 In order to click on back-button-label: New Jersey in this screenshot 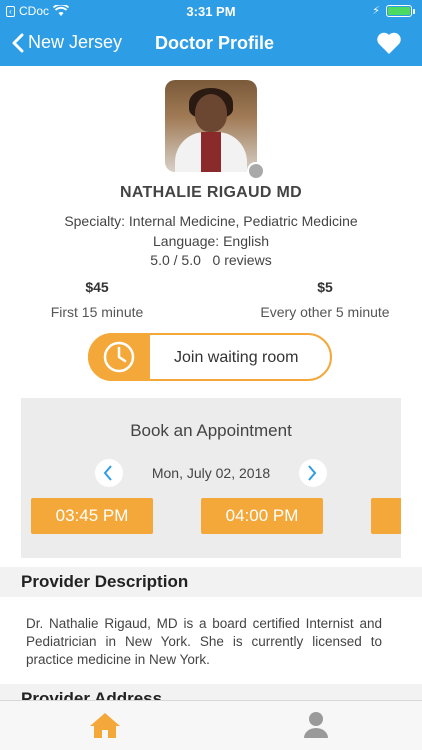, I will do `click(75, 42)`.